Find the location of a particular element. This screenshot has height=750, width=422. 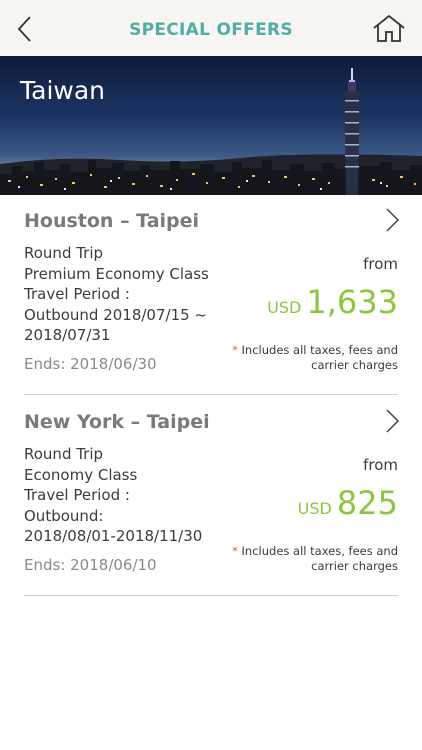

price-amount: 1,633 is located at coordinates (352, 302).